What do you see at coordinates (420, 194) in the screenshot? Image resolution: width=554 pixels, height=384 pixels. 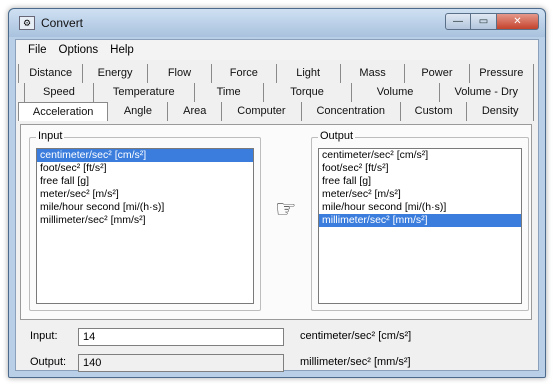 I see `output-list-item: meter/sec² [m/s²]` at bounding box center [420, 194].